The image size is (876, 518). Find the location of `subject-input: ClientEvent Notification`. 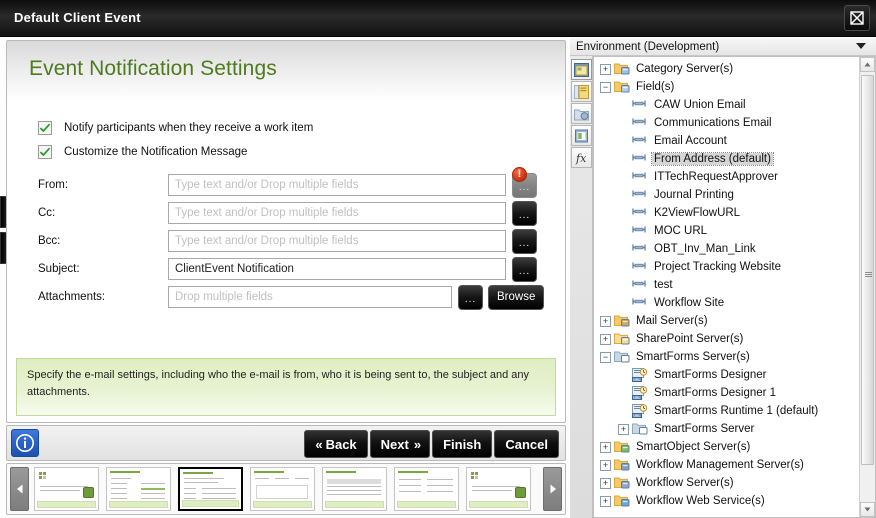

subject-input: ClientEvent Notification is located at coordinates (337, 269).